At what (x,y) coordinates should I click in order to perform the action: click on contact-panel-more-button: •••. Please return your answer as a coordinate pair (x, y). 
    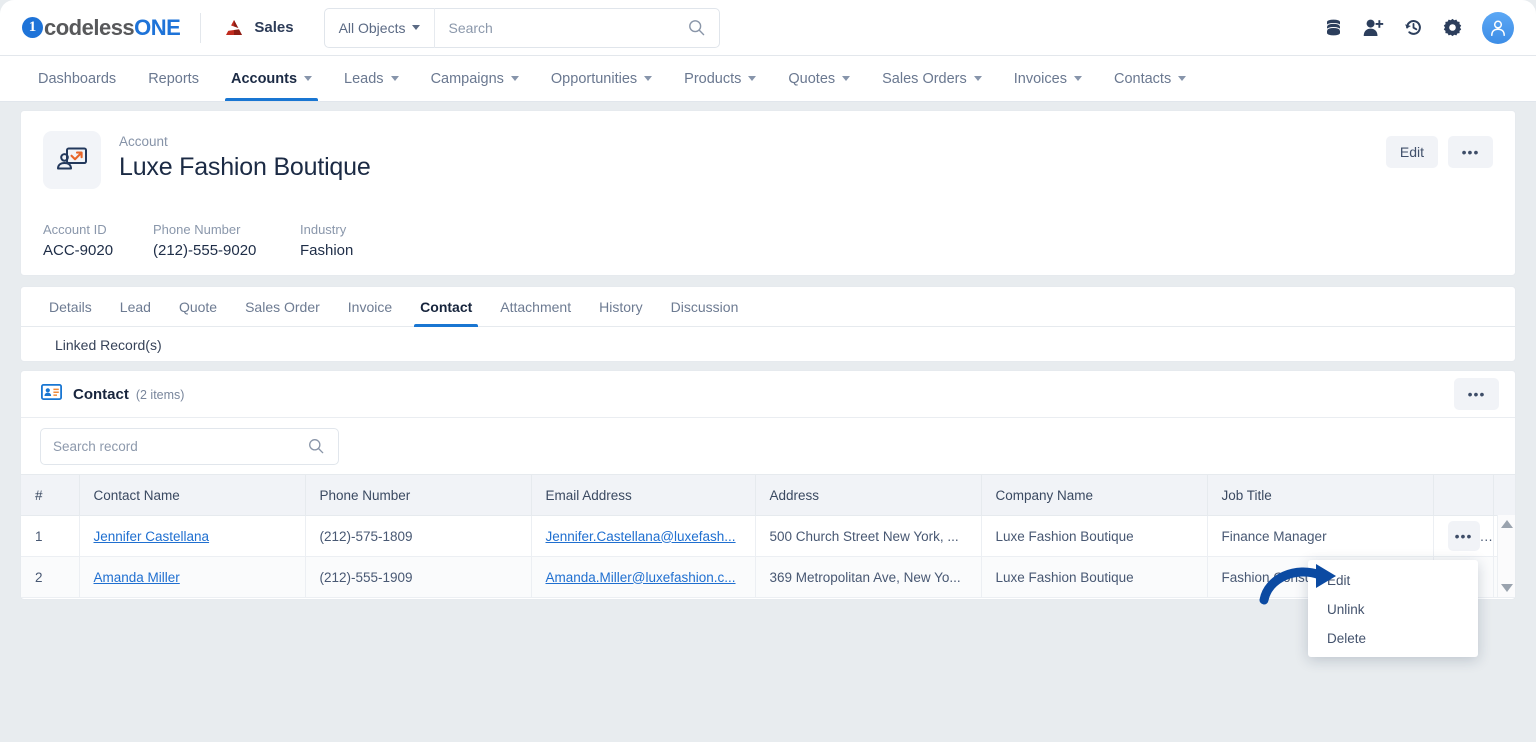
    Looking at the image, I should click on (1476, 394).